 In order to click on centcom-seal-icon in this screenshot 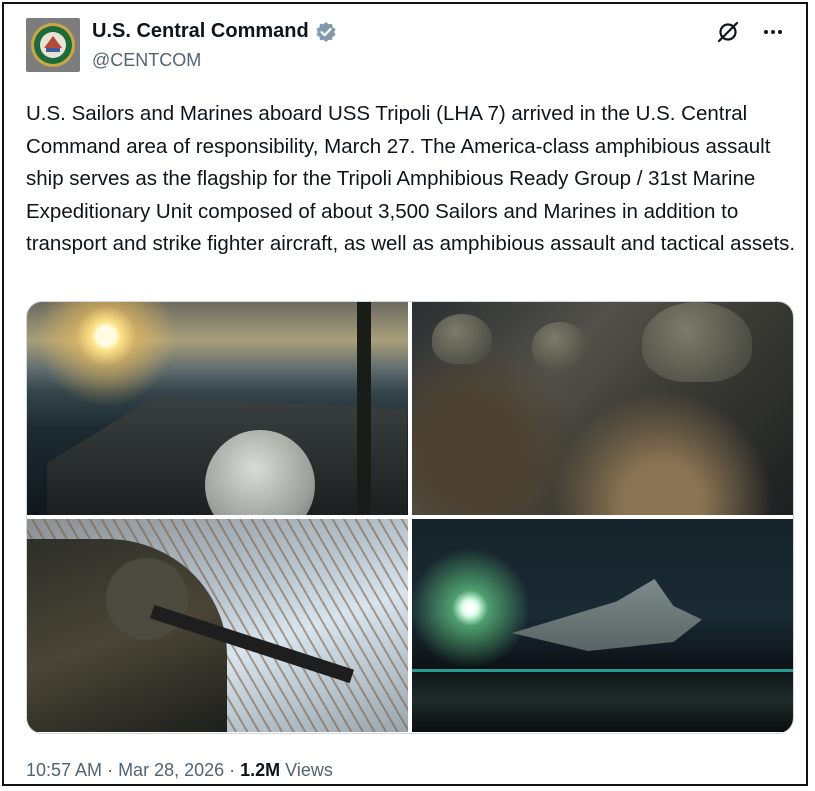, I will do `click(53, 45)`.